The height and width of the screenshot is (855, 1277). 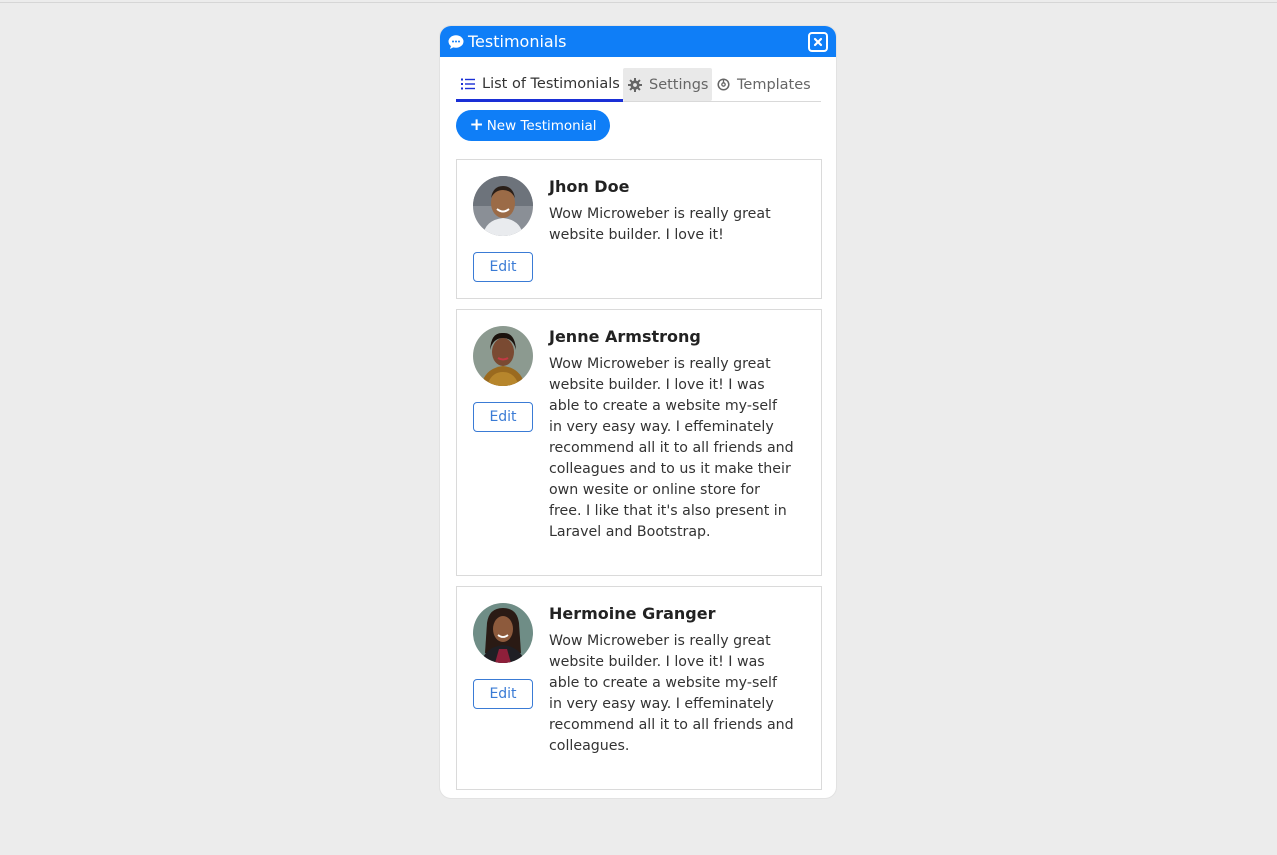 I want to click on tab-label: List of Testimonials, so click(x=551, y=83).